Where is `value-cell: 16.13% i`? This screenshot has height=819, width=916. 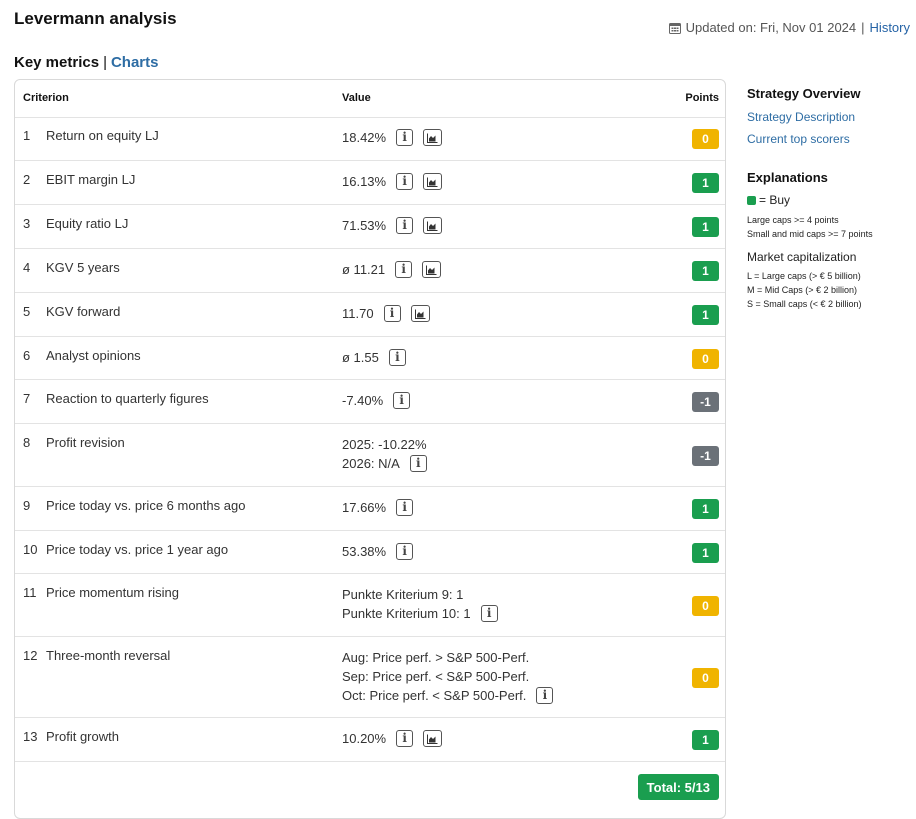 value-cell: 16.13% i is located at coordinates (392, 181).